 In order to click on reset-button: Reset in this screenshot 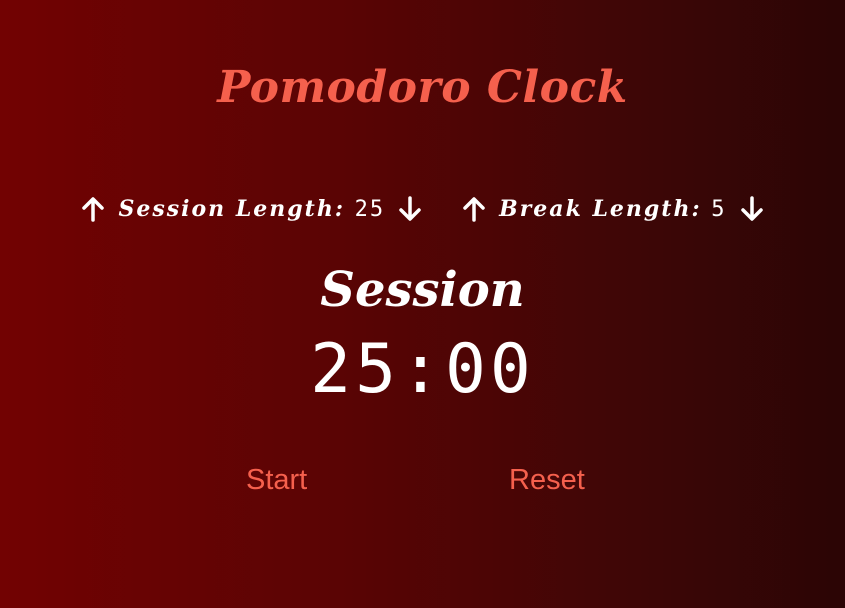, I will do `click(547, 480)`.